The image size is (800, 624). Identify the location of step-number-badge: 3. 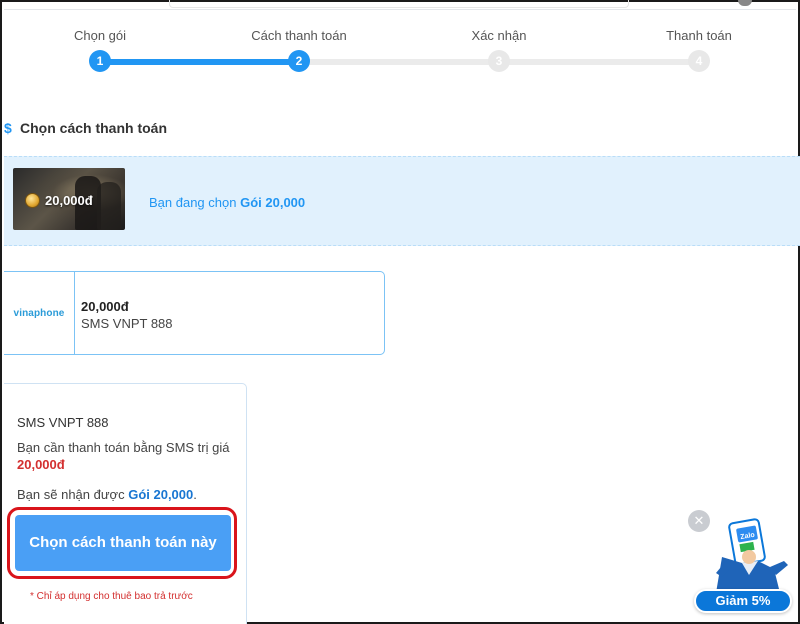
(499, 61).